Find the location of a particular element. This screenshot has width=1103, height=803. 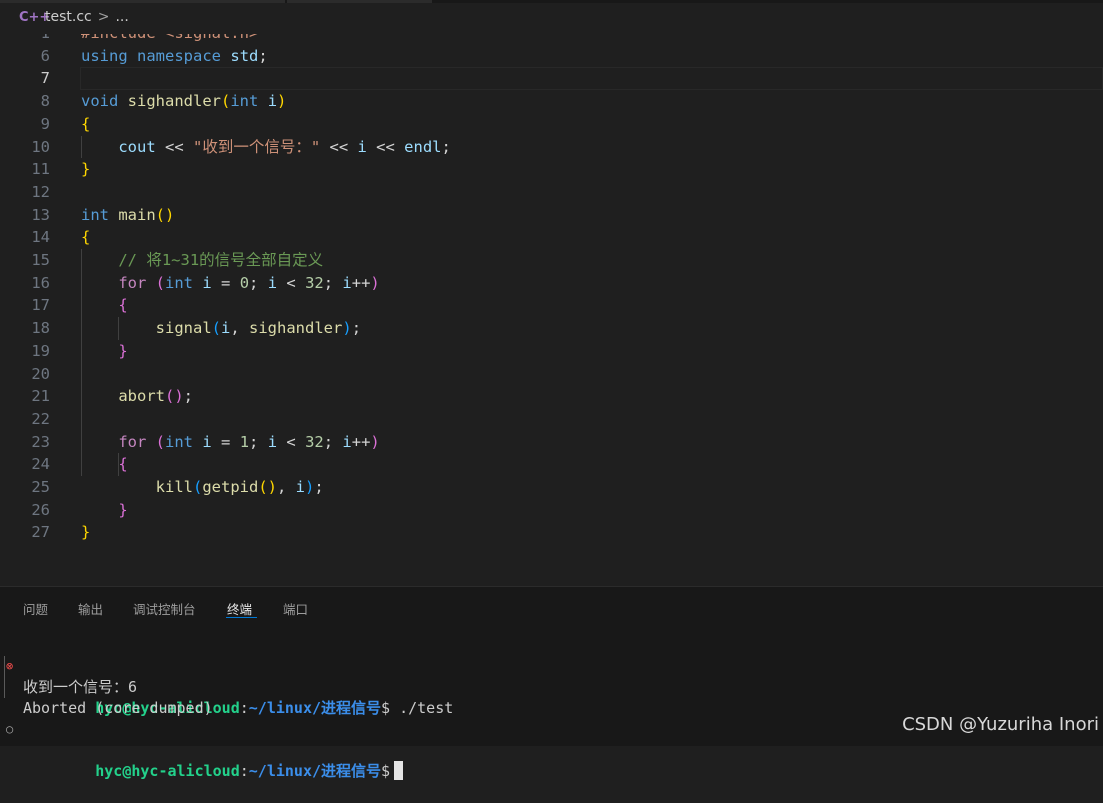

code-token: using is located at coordinates (104, 55).